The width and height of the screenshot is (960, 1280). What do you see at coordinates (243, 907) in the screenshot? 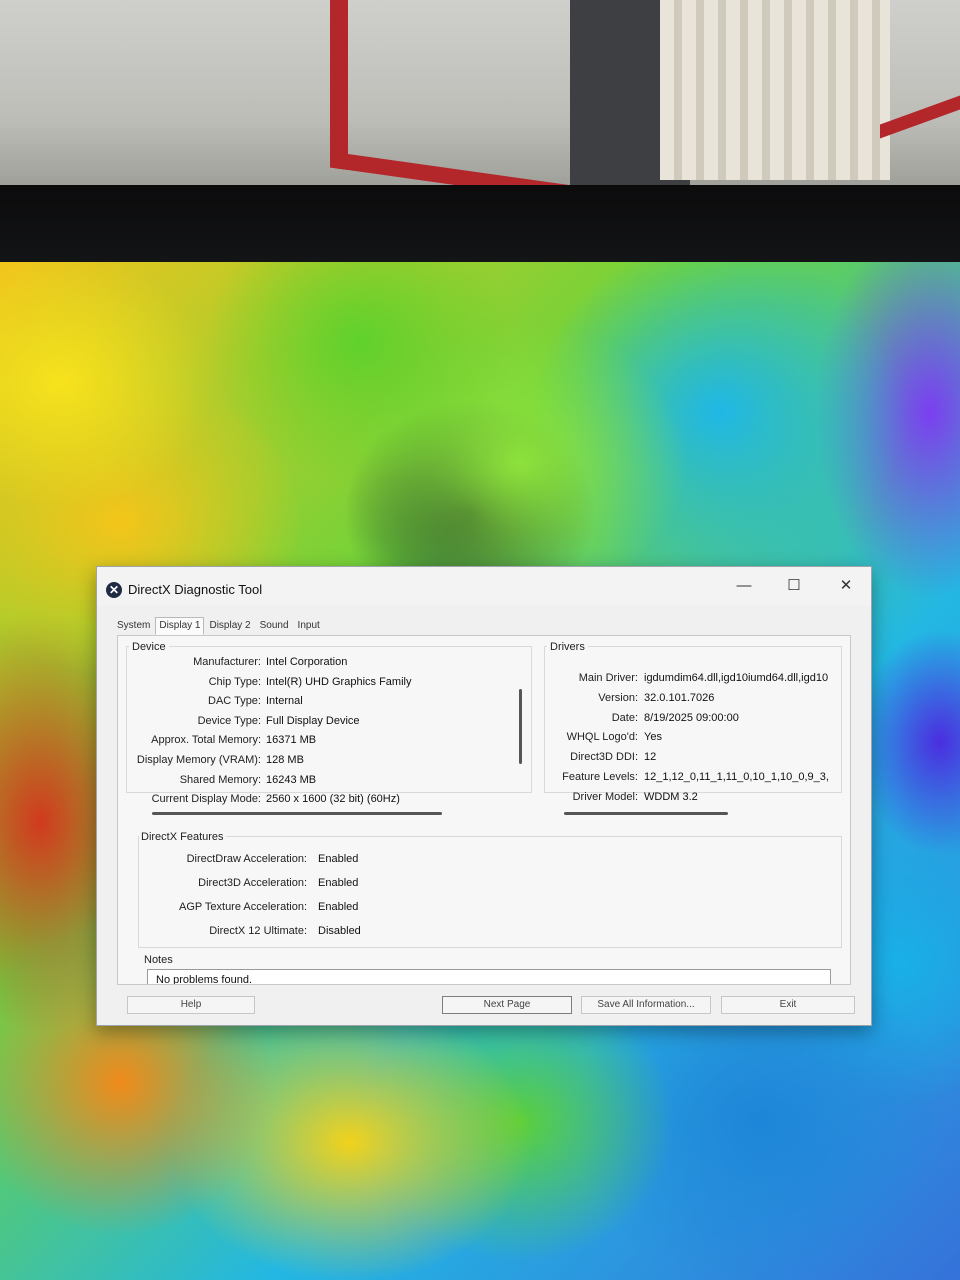
I see `feature-field-label: AGP Texture Acceleration:` at bounding box center [243, 907].